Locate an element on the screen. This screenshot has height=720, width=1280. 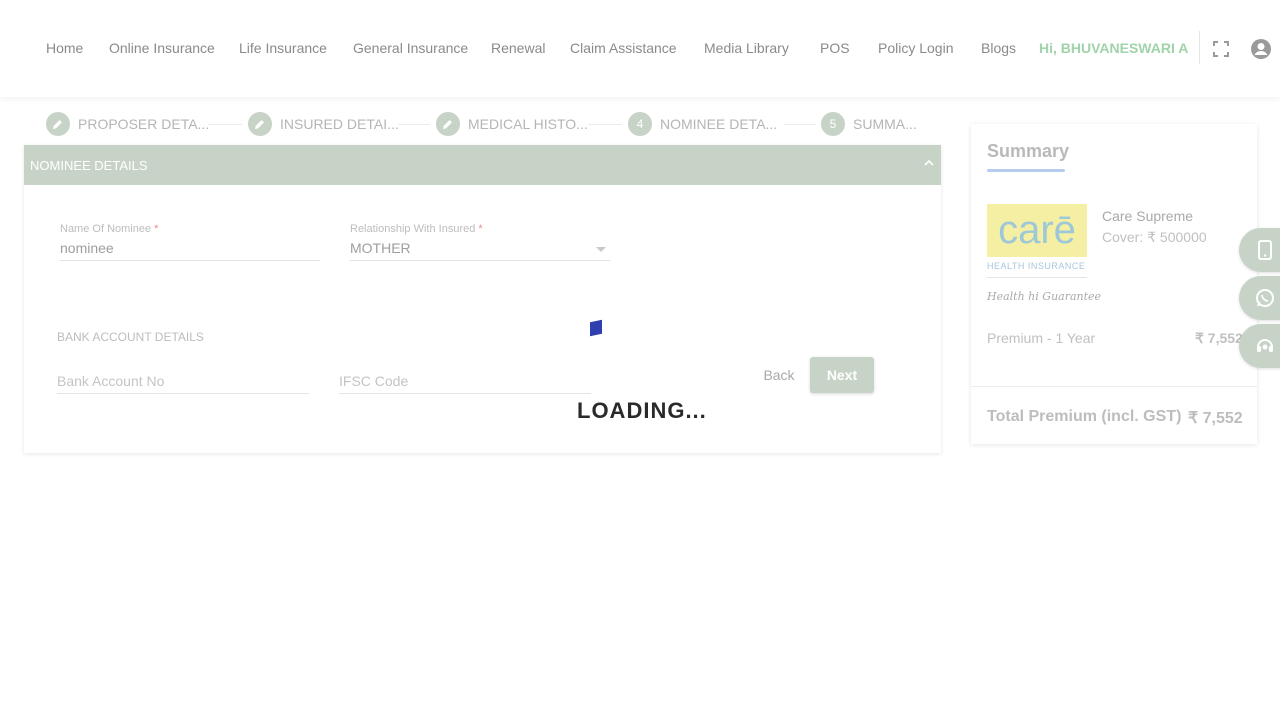
ifsc-field: IFSC Code is located at coordinates (465, 383).